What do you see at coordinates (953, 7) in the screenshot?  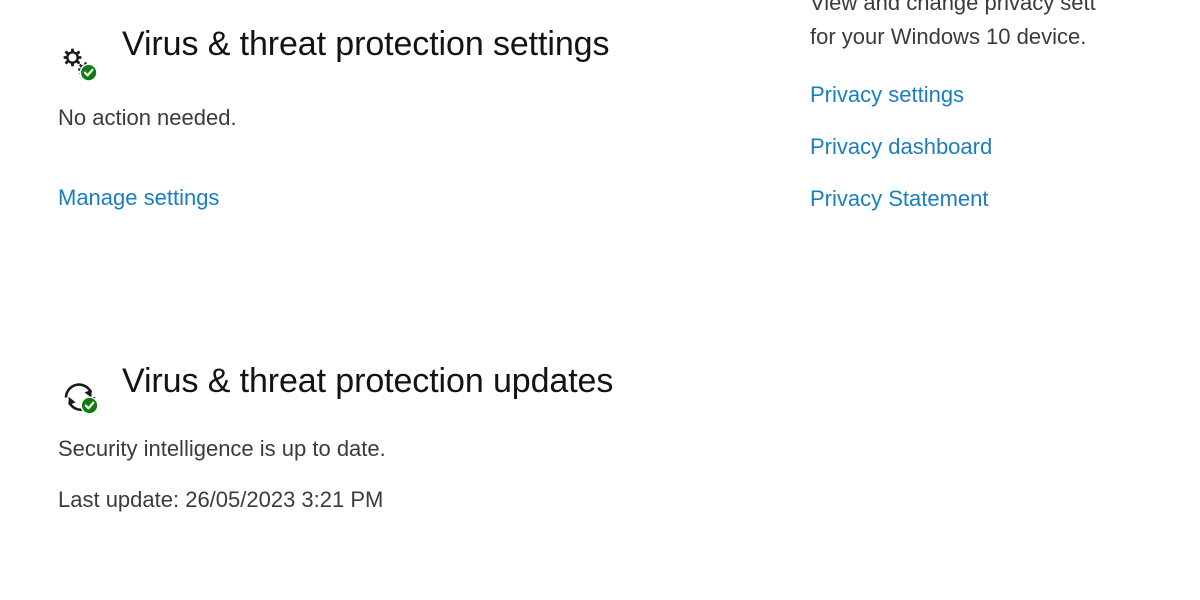 I see `privacy-description-line-1: View and change privacy sett` at bounding box center [953, 7].